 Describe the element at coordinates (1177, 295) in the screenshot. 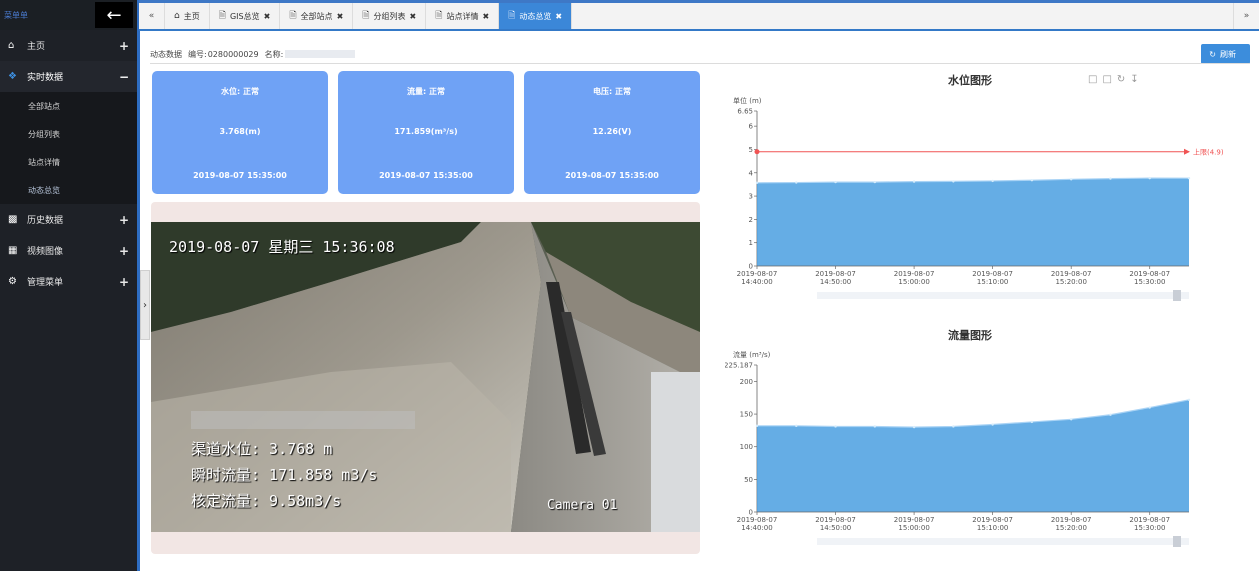

I see `datazoom-handle` at that location.